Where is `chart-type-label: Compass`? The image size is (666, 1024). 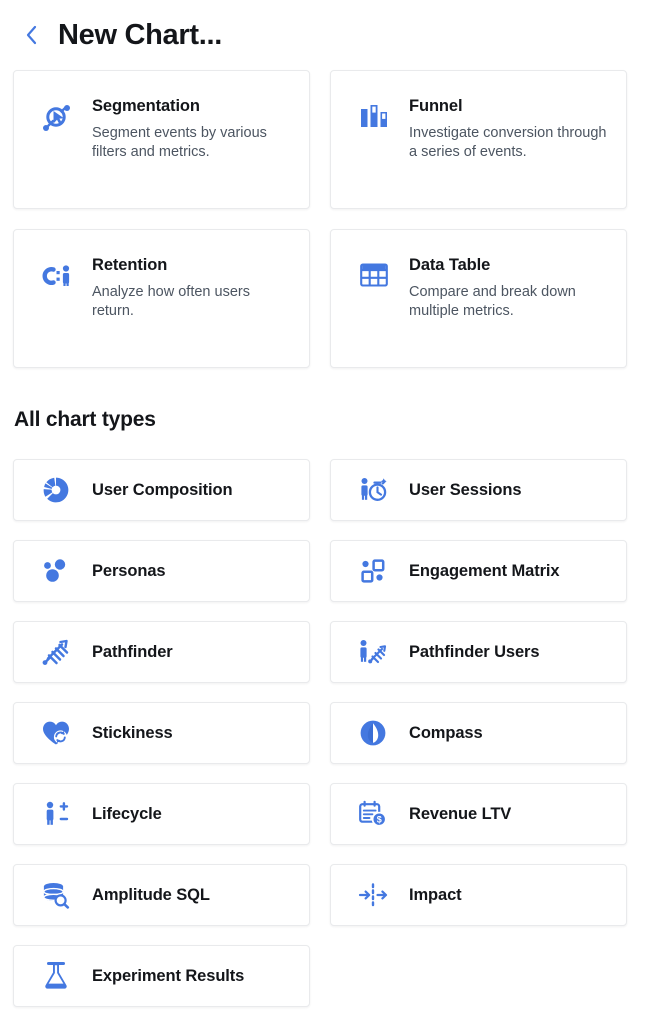 chart-type-label: Compass is located at coordinates (446, 732).